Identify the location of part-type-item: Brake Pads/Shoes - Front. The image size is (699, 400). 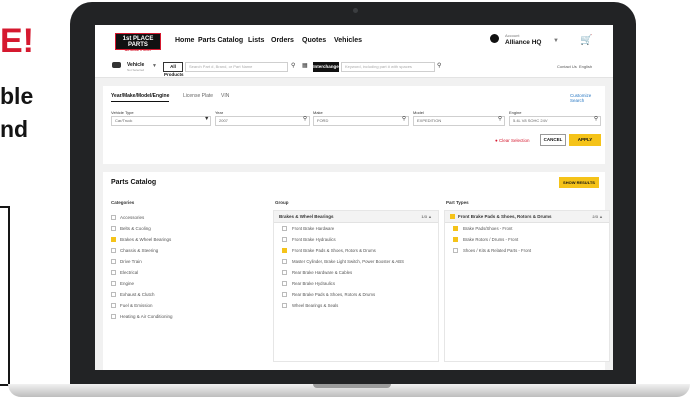
(527, 228).